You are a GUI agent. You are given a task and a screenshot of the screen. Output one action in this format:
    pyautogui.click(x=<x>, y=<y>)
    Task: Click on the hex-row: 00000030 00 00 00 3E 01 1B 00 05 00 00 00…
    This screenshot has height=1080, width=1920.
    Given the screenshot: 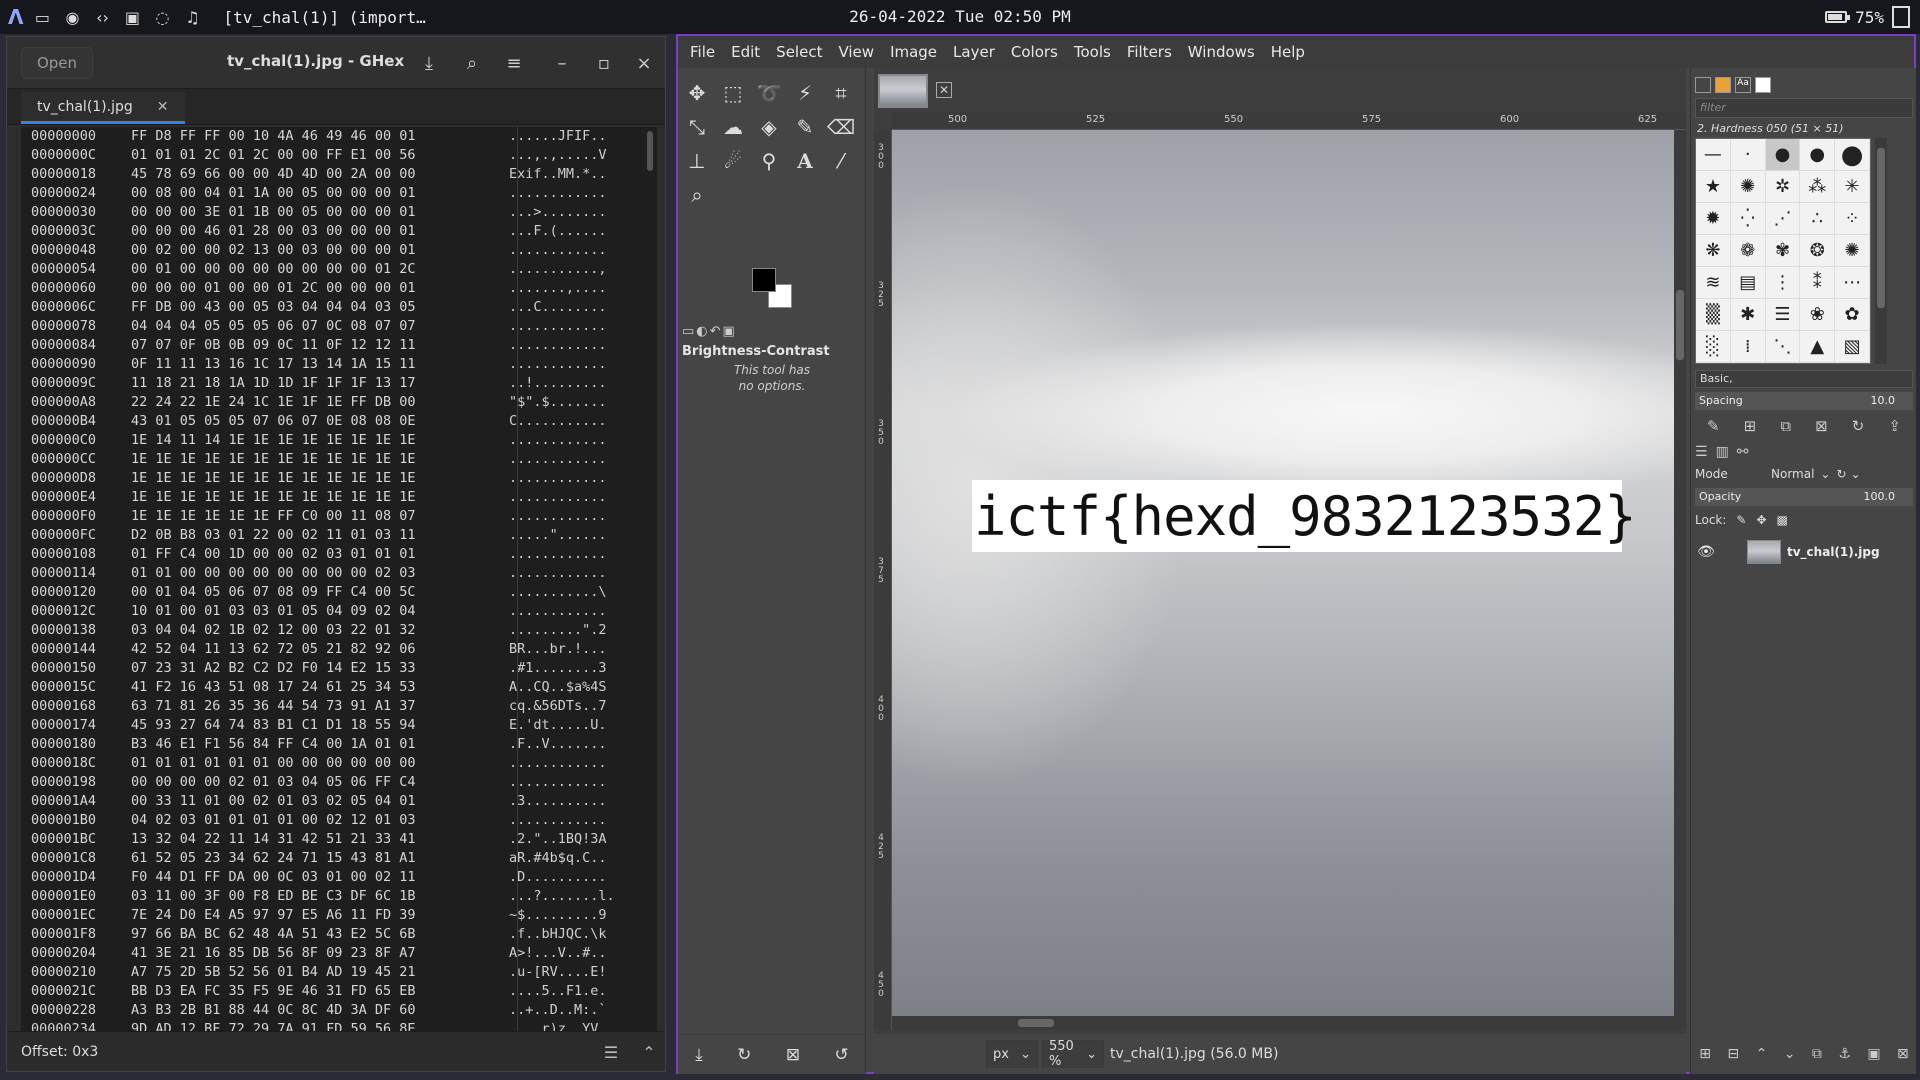 What is the action you would take?
    pyautogui.click(x=339, y=212)
    